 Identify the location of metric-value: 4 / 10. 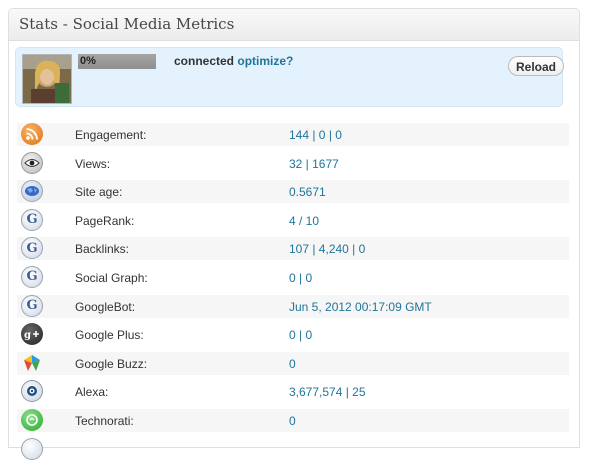
(304, 221).